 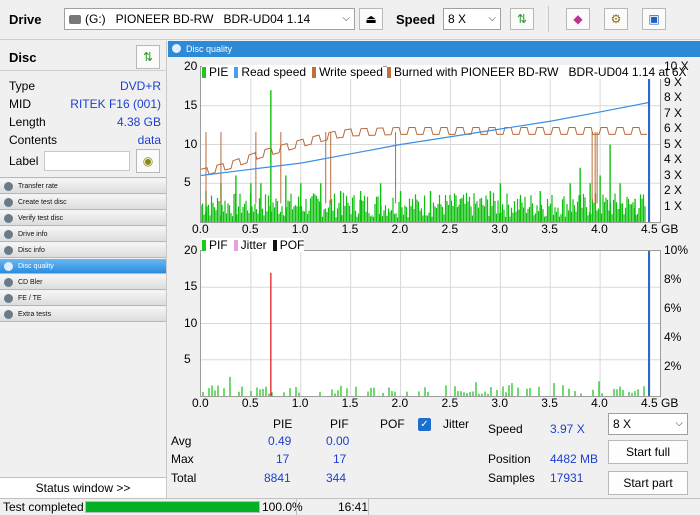 I want to click on legend-pie-label: PIE, so click(x=219, y=72).